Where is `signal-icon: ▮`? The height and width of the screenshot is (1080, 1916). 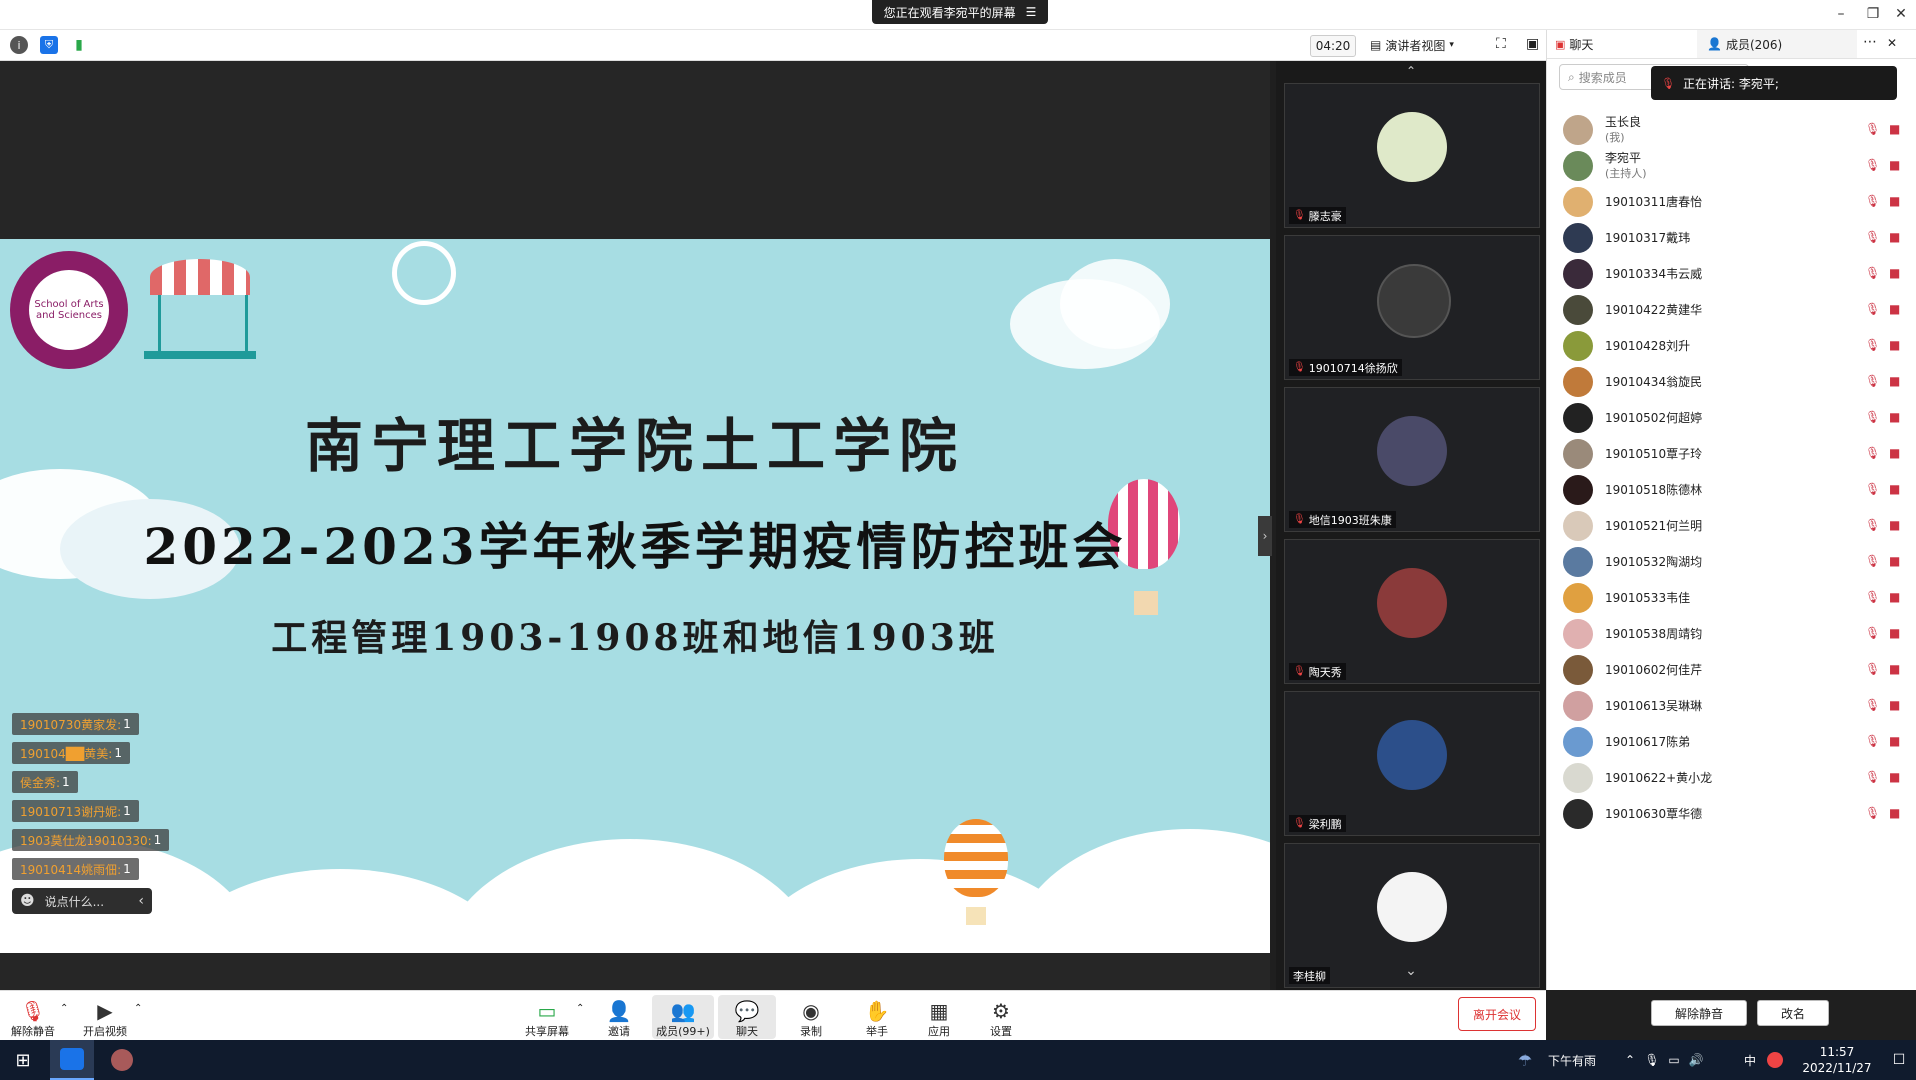 signal-icon: ▮ is located at coordinates (79, 45).